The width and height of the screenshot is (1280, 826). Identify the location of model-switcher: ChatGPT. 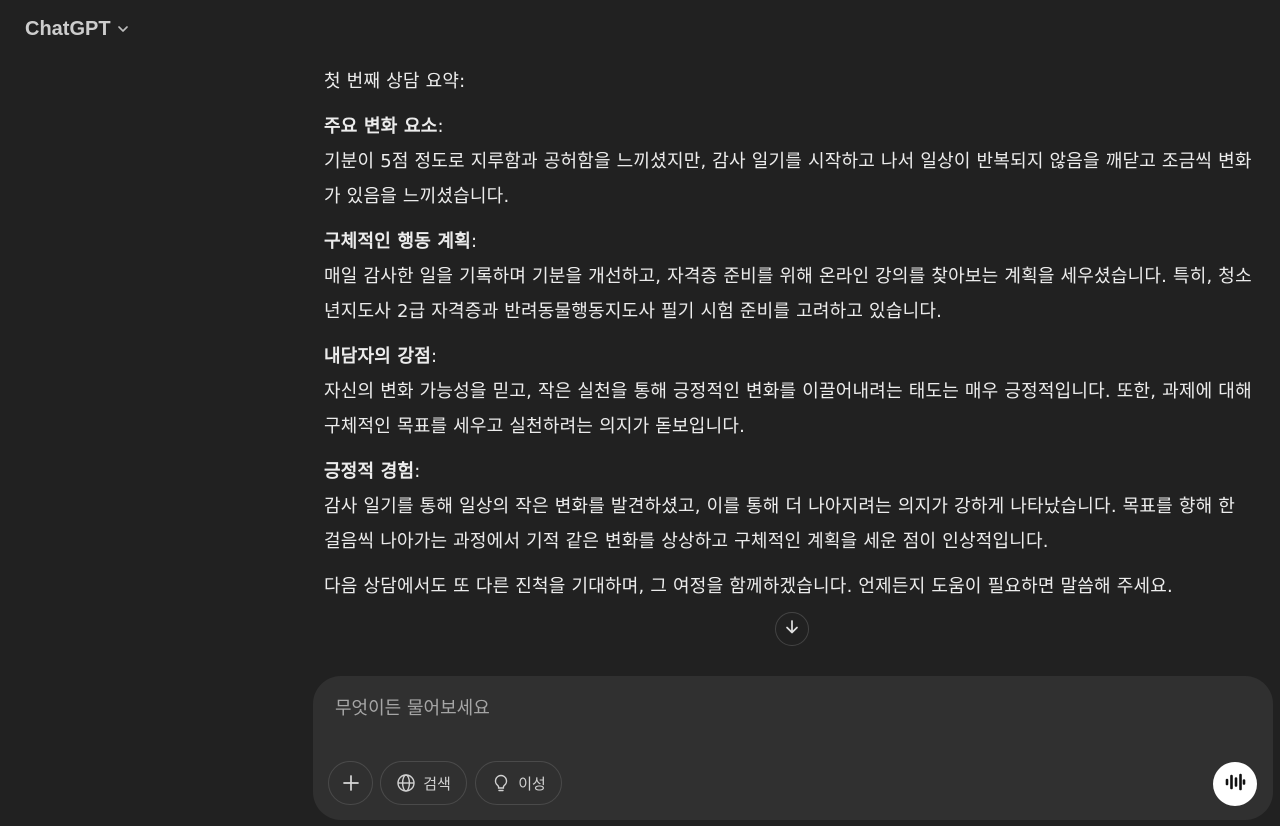
(77, 29).